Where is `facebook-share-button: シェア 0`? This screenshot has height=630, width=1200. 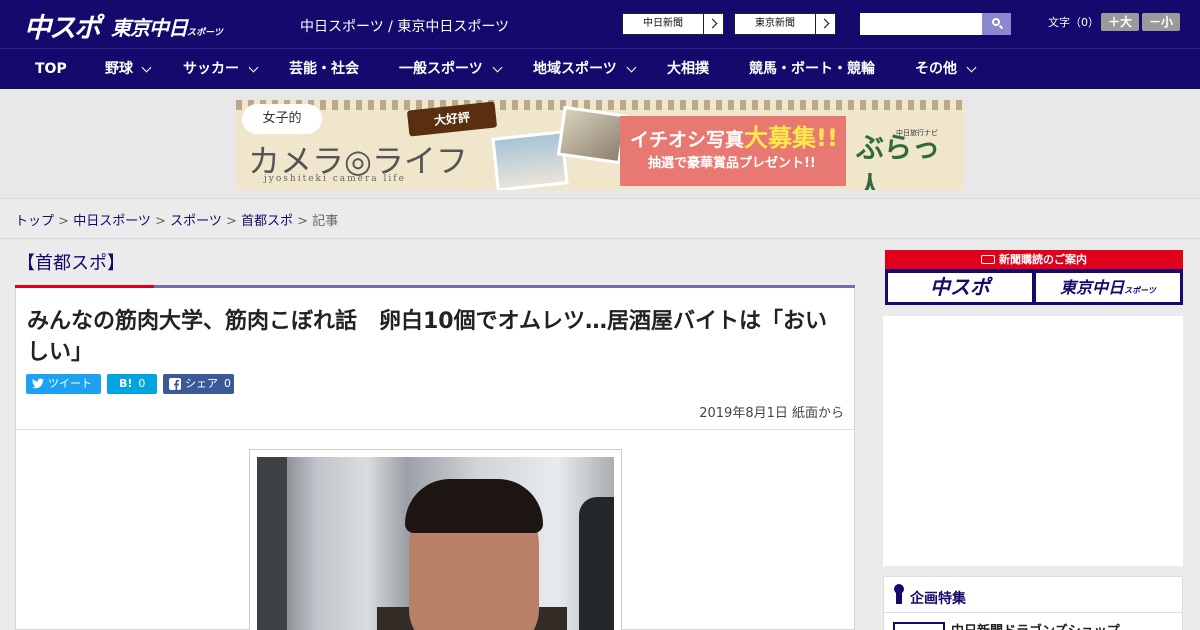 facebook-share-button: シェア 0 is located at coordinates (198, 384).